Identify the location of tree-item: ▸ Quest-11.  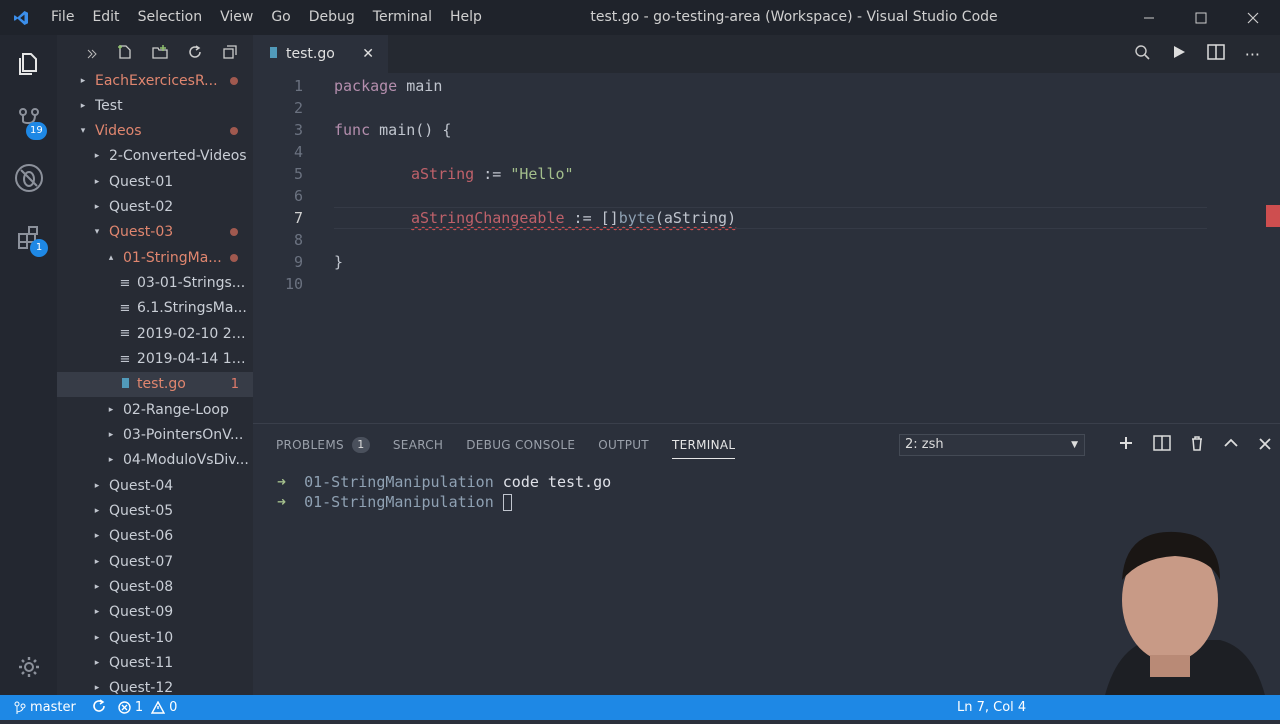
(155, 663).